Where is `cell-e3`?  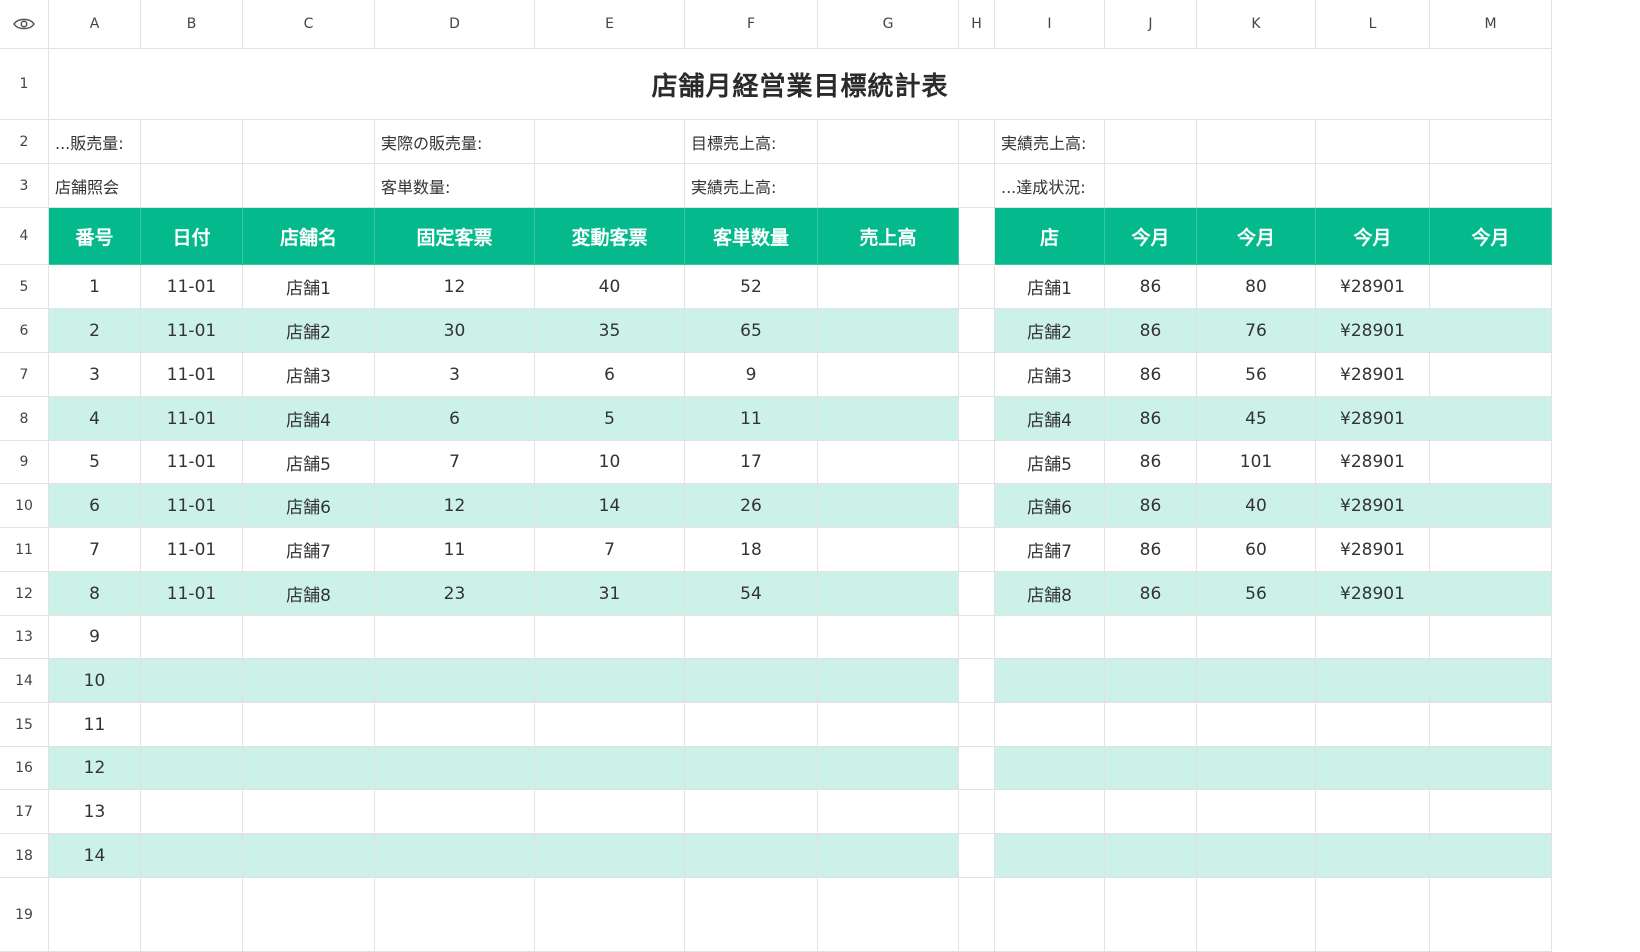
cell-e3 is located at coordinates (610, 186).